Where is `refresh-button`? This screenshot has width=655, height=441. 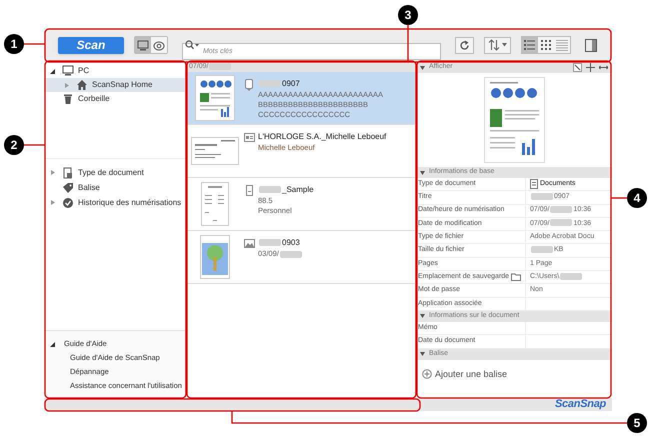
refresh-button is located at coordinates (464, 45).